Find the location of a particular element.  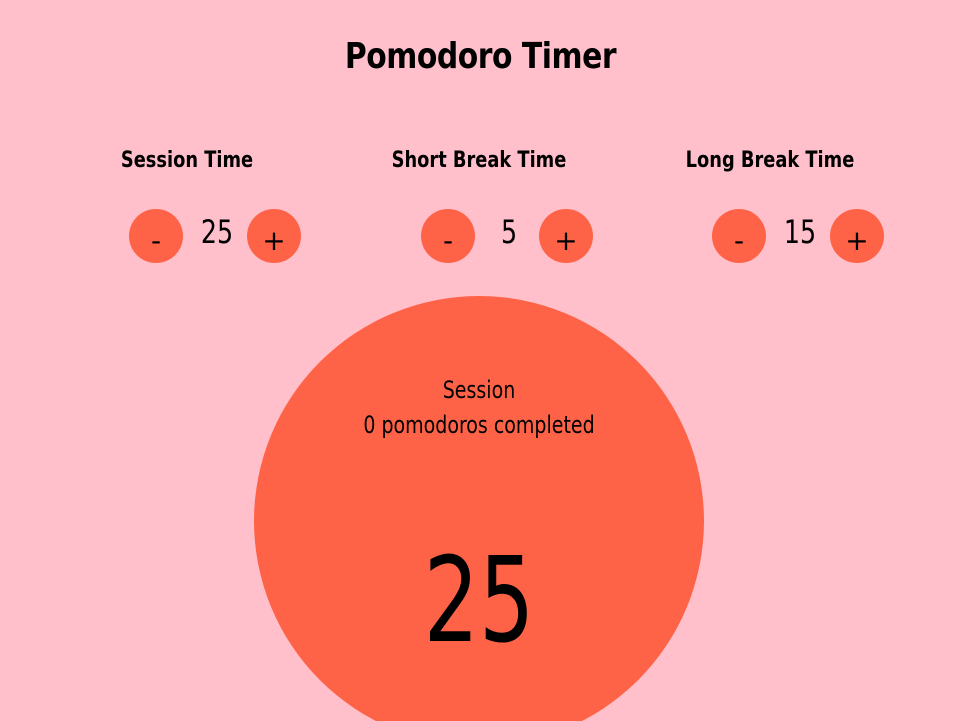

short-break-time-value: 5 is located at coordinates (509, 232).